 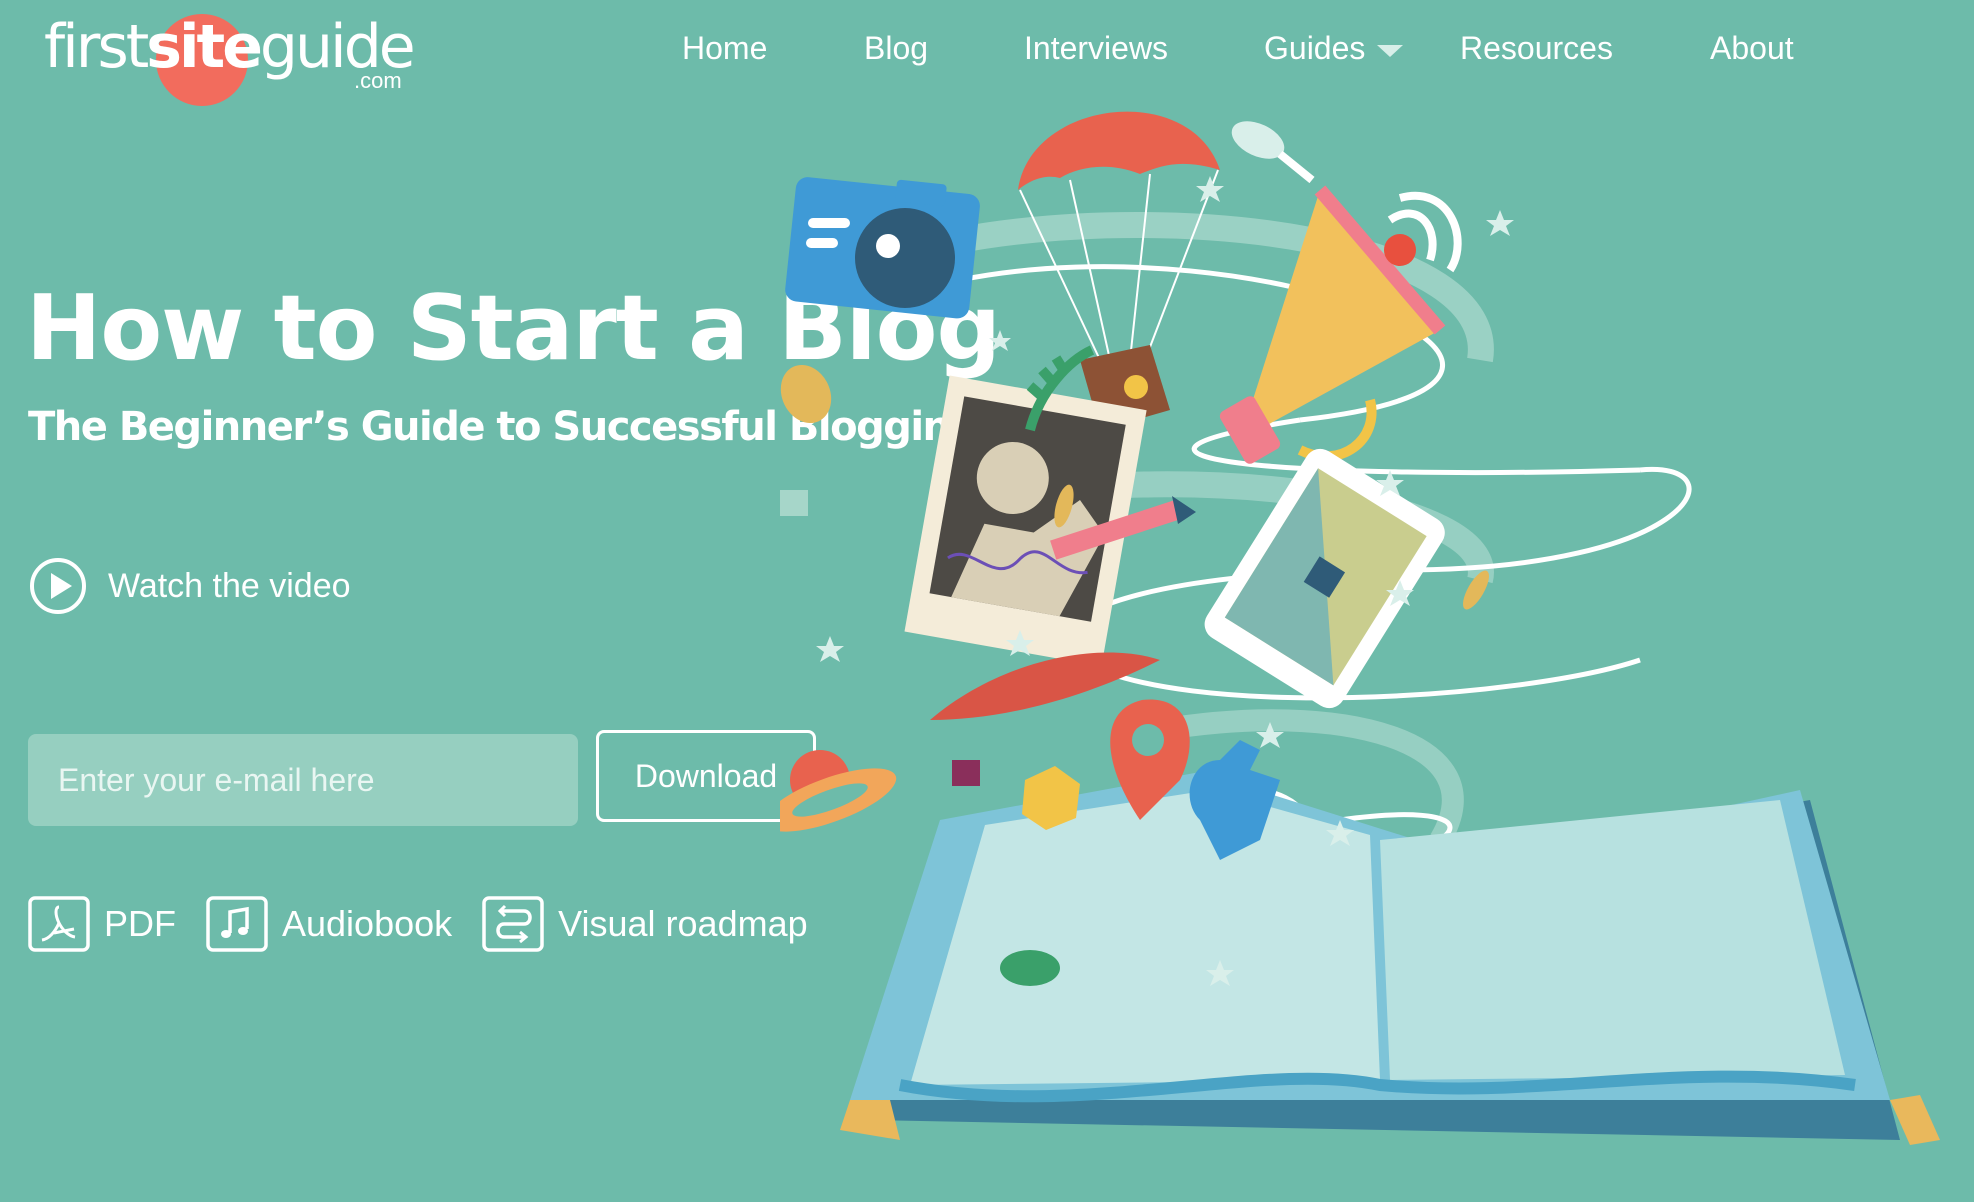 I want to click on nav-about: About, so click(x=1752, y=48).